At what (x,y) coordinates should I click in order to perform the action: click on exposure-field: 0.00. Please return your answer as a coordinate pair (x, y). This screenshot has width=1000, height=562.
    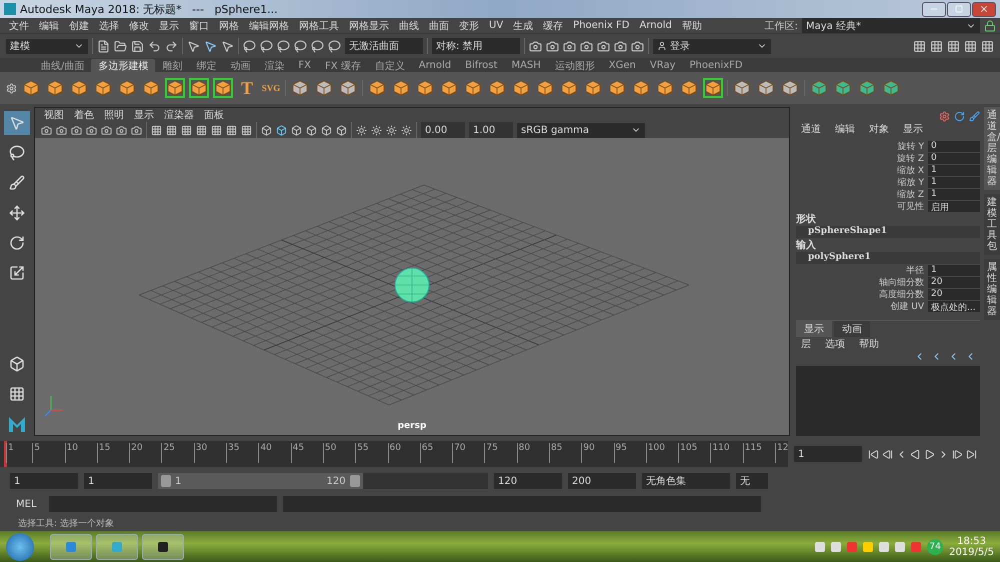
    Looking at the image, I should click on (443, 130).